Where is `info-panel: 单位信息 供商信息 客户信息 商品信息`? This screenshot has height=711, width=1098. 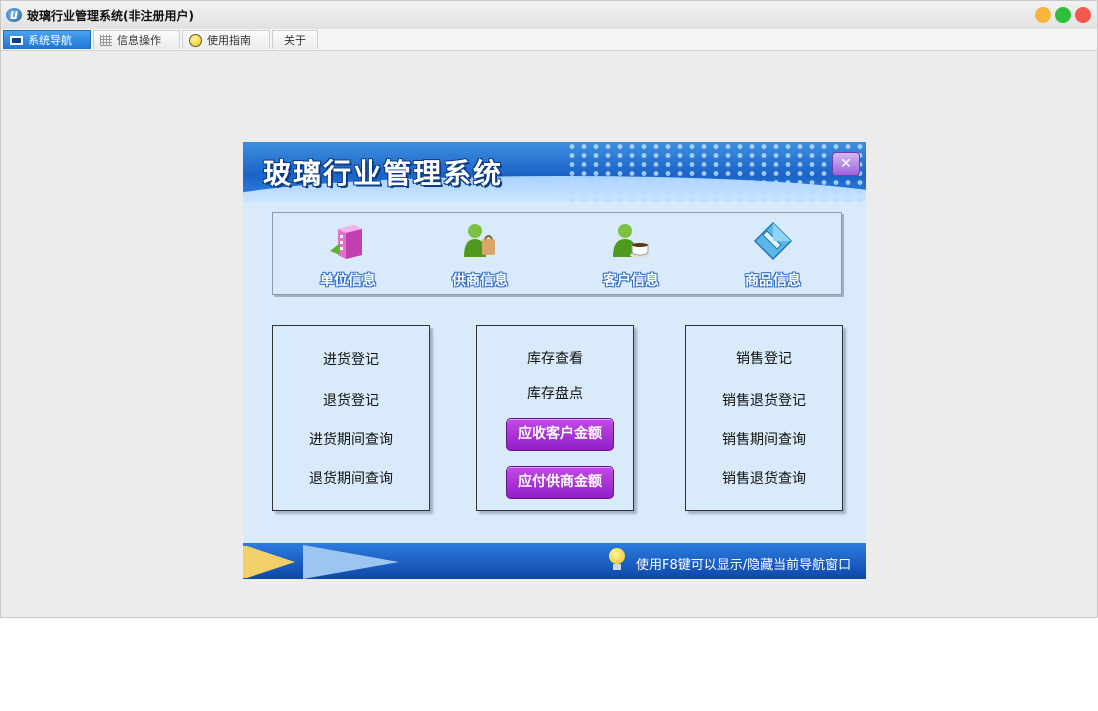 info-panel: 单位信息 供商信息 客户信息 商品信息 is located at coordinates (557, 253).